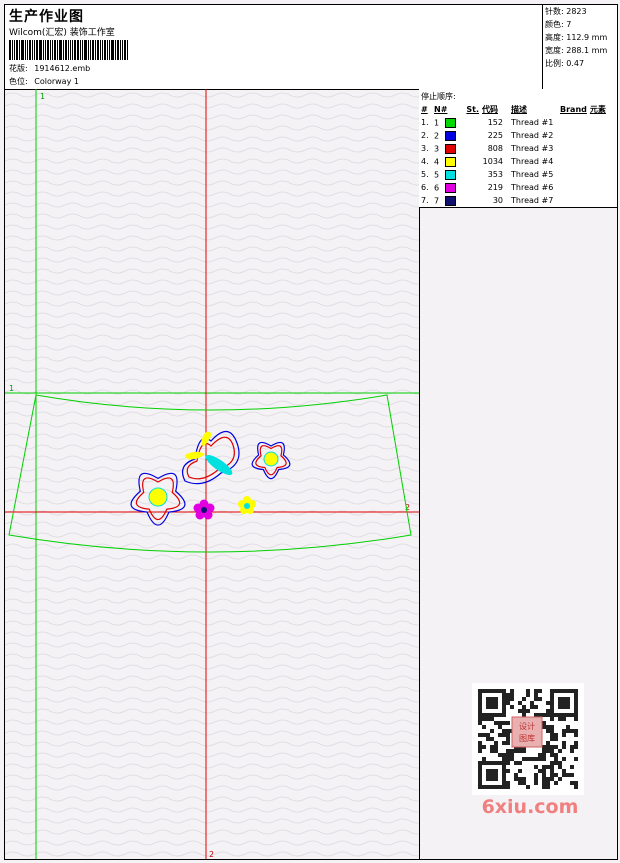 The height and width of the screenshot is (863, 620). I want to click on stop-needle: 2, so click(449, 135).